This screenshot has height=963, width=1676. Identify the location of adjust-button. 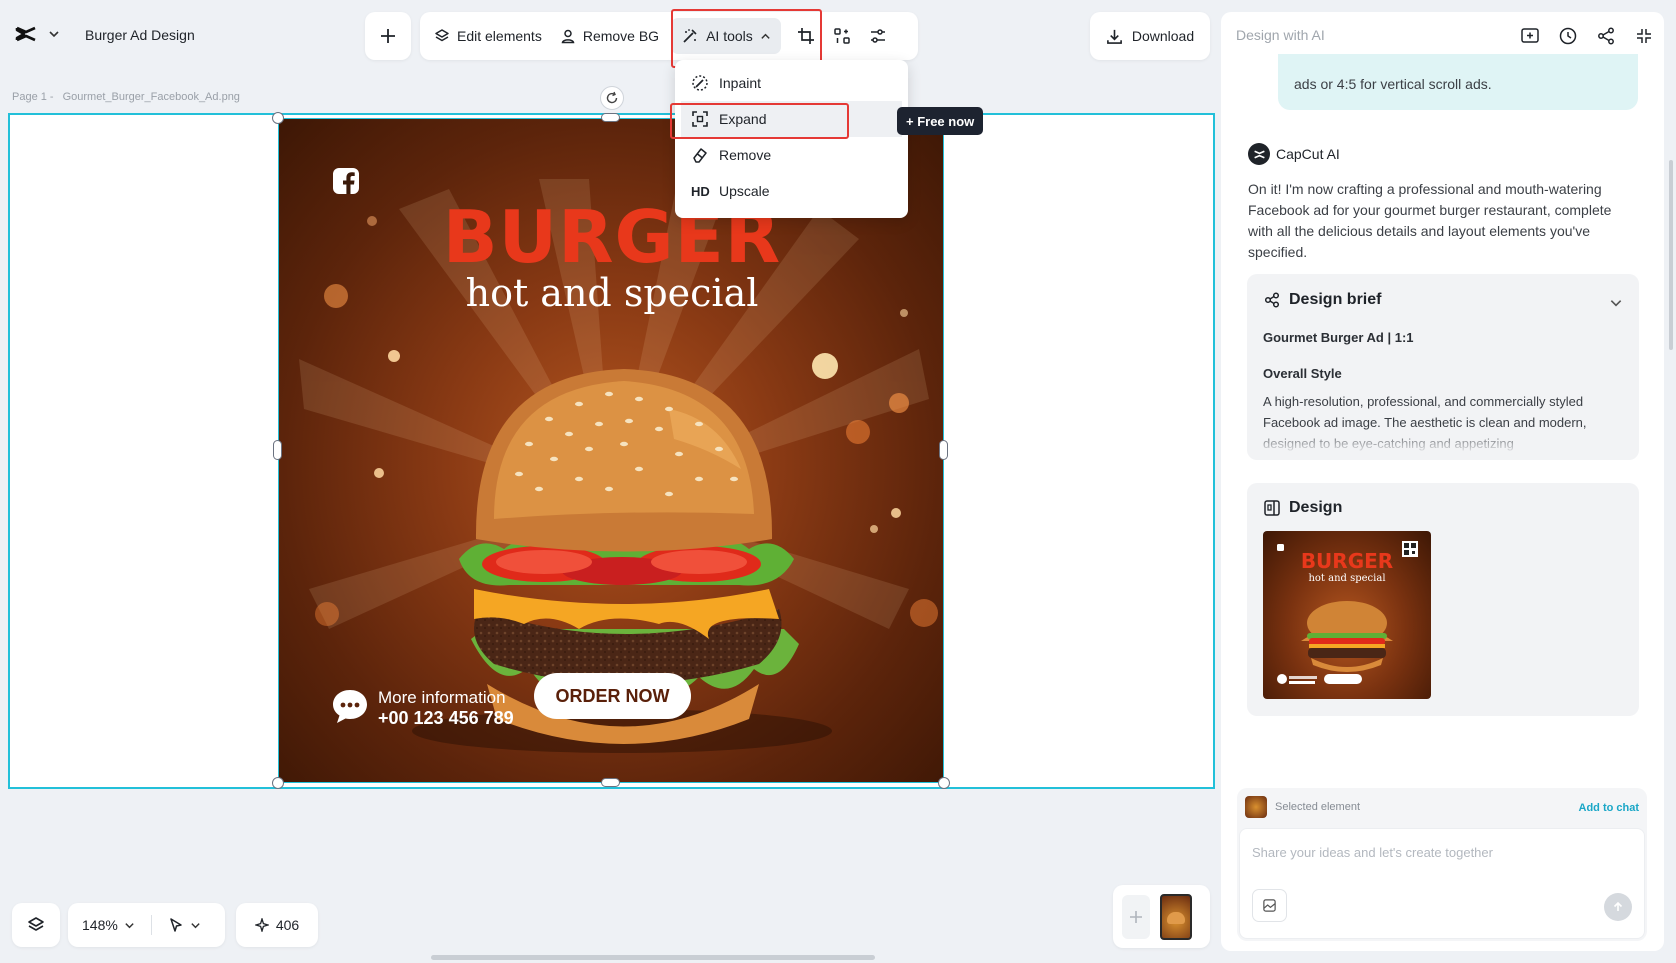
(878, 36).